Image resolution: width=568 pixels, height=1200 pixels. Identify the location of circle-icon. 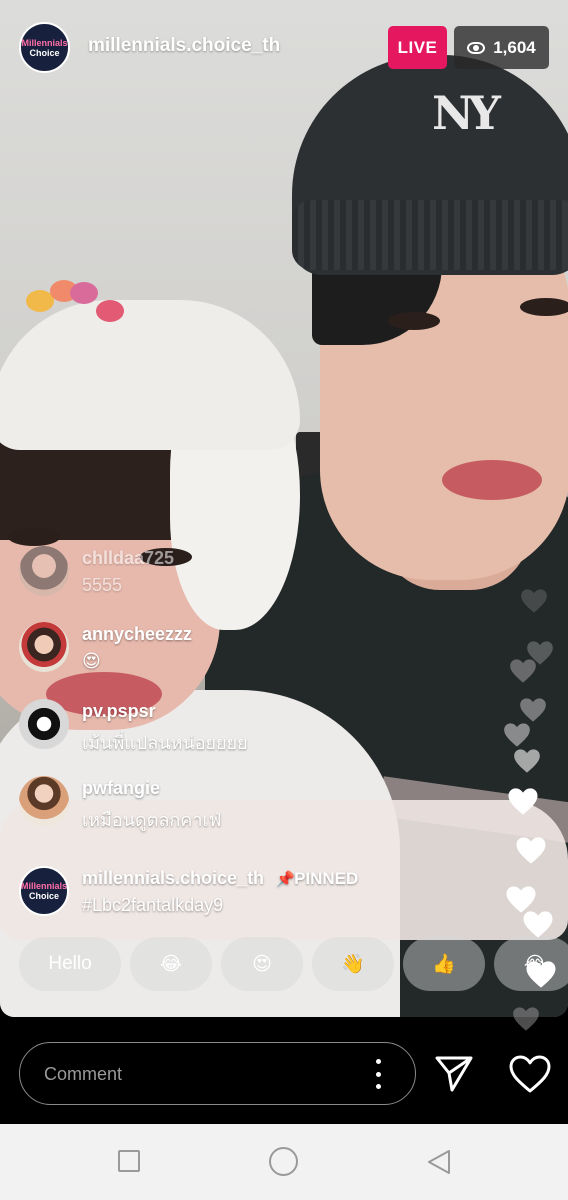
(283, 1161).